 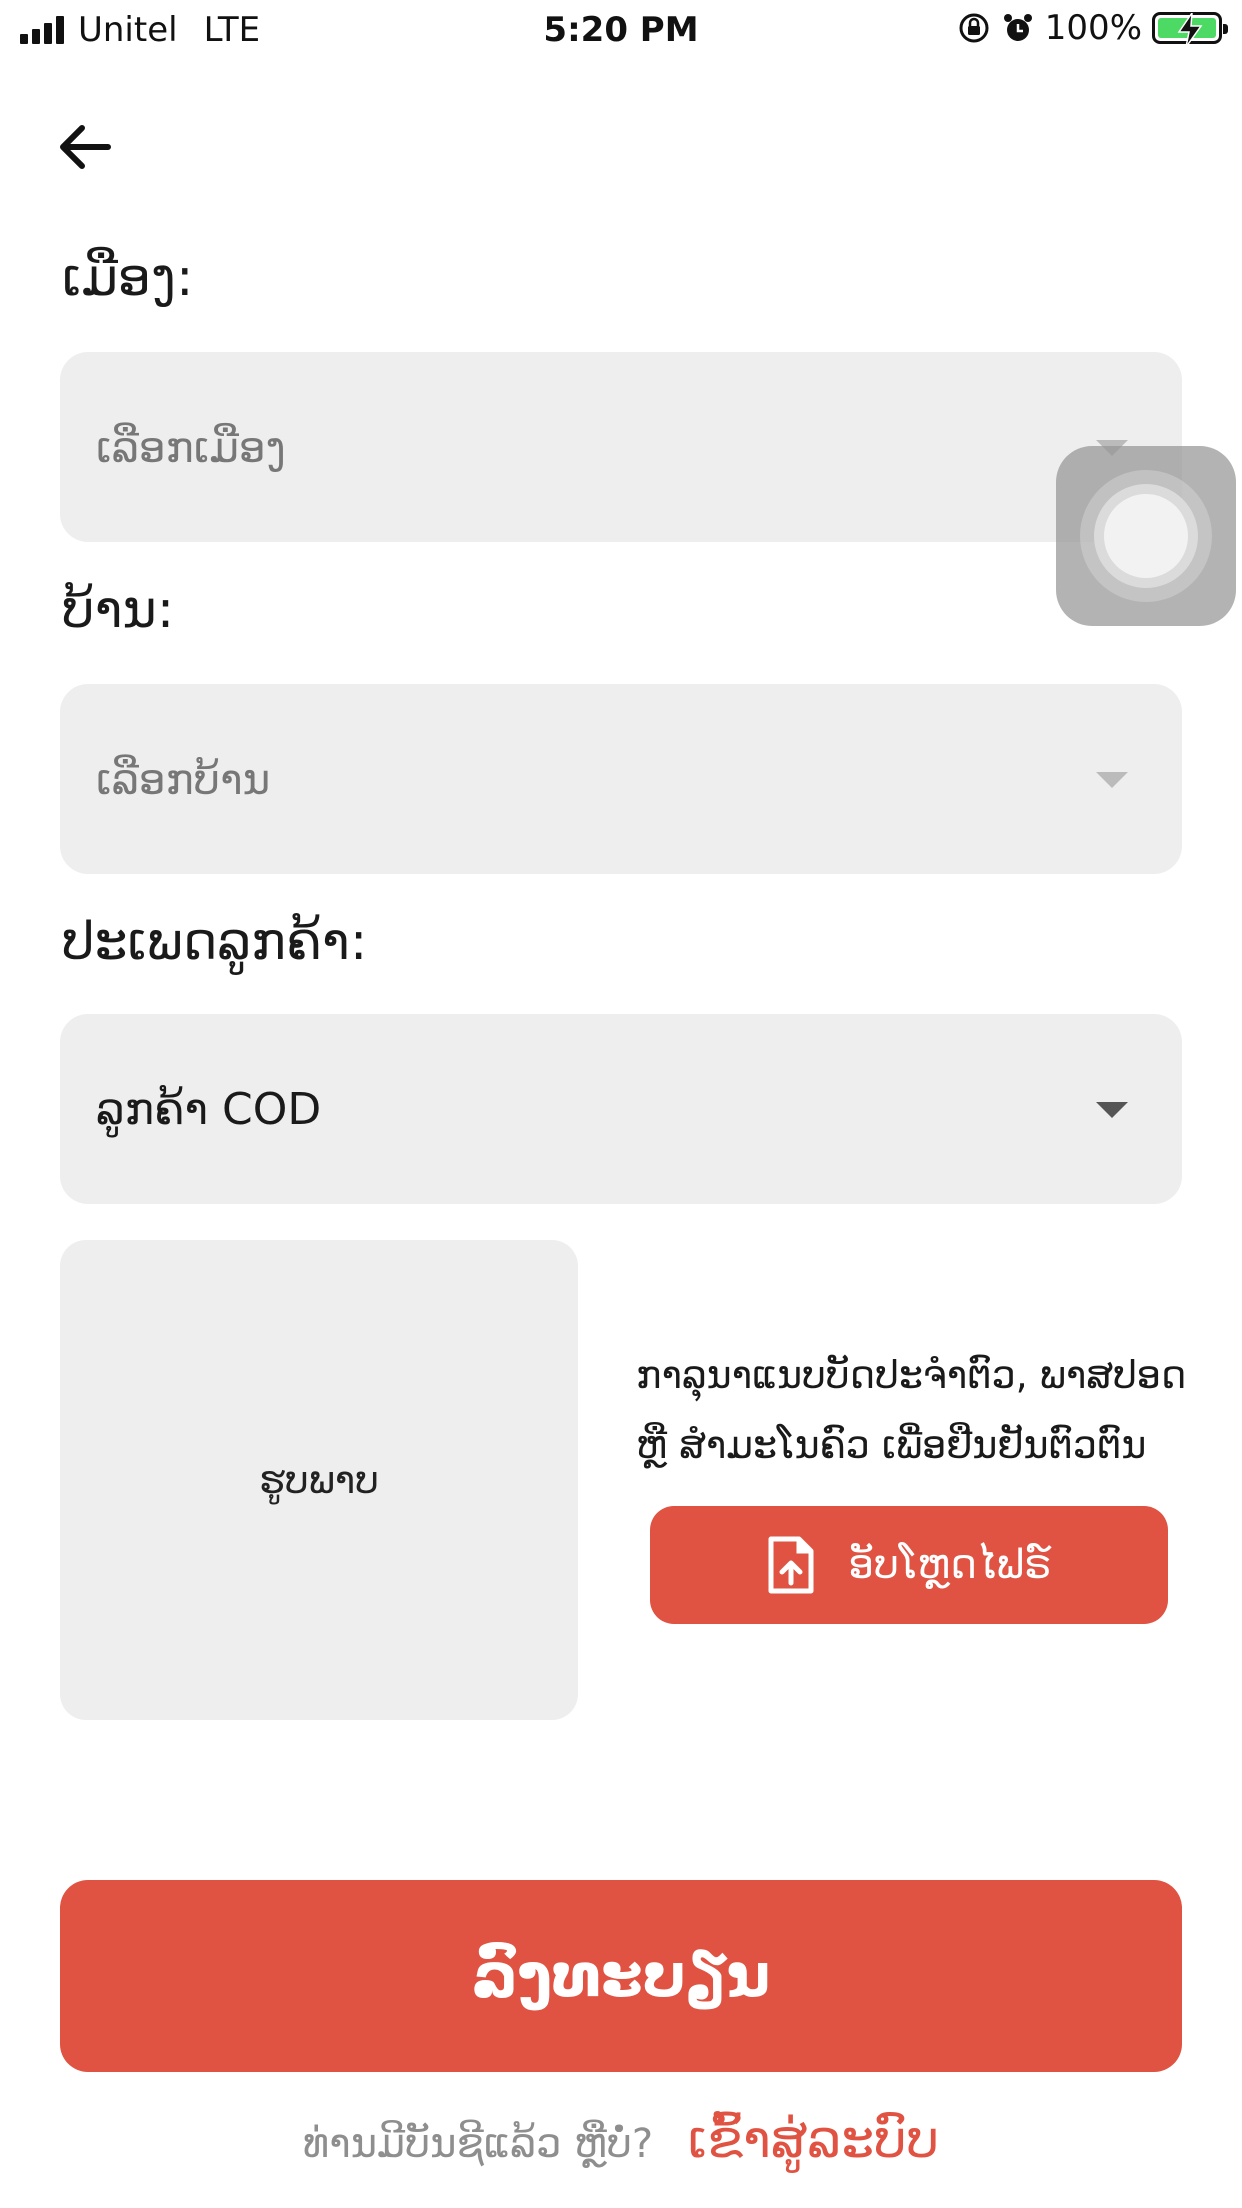 I want to click on district-label: ເມືອງ:, so click(x=128, y=278).